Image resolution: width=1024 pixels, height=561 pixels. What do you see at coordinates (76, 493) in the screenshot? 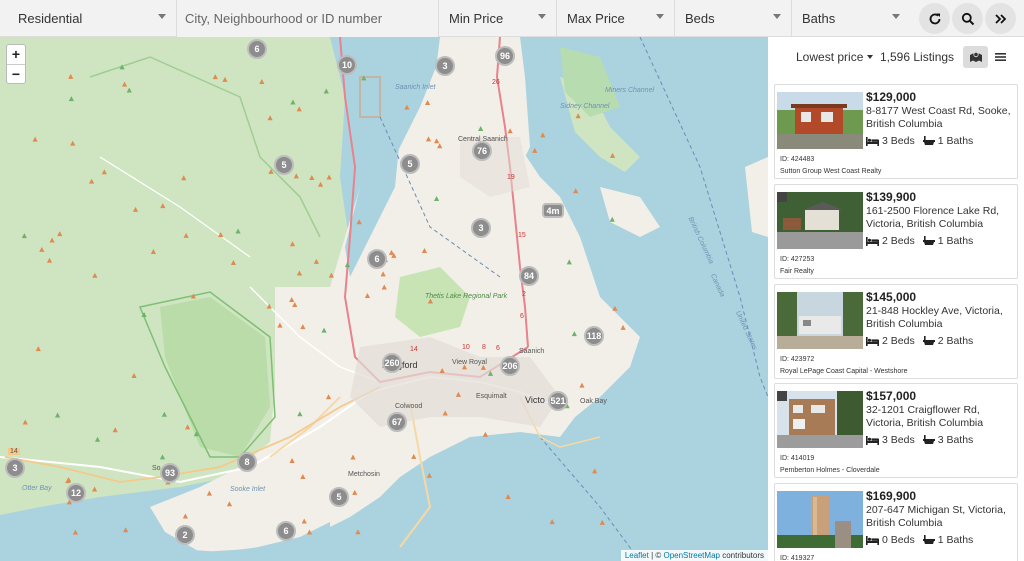
I see `listing-cluster: 12` at bounding box center [76, 493].